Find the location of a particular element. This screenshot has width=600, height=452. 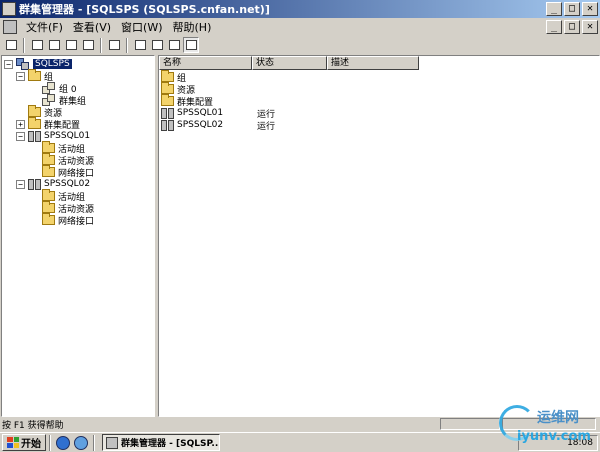

window-controls: _ □ ✕ is located at coordinates (572, 9).